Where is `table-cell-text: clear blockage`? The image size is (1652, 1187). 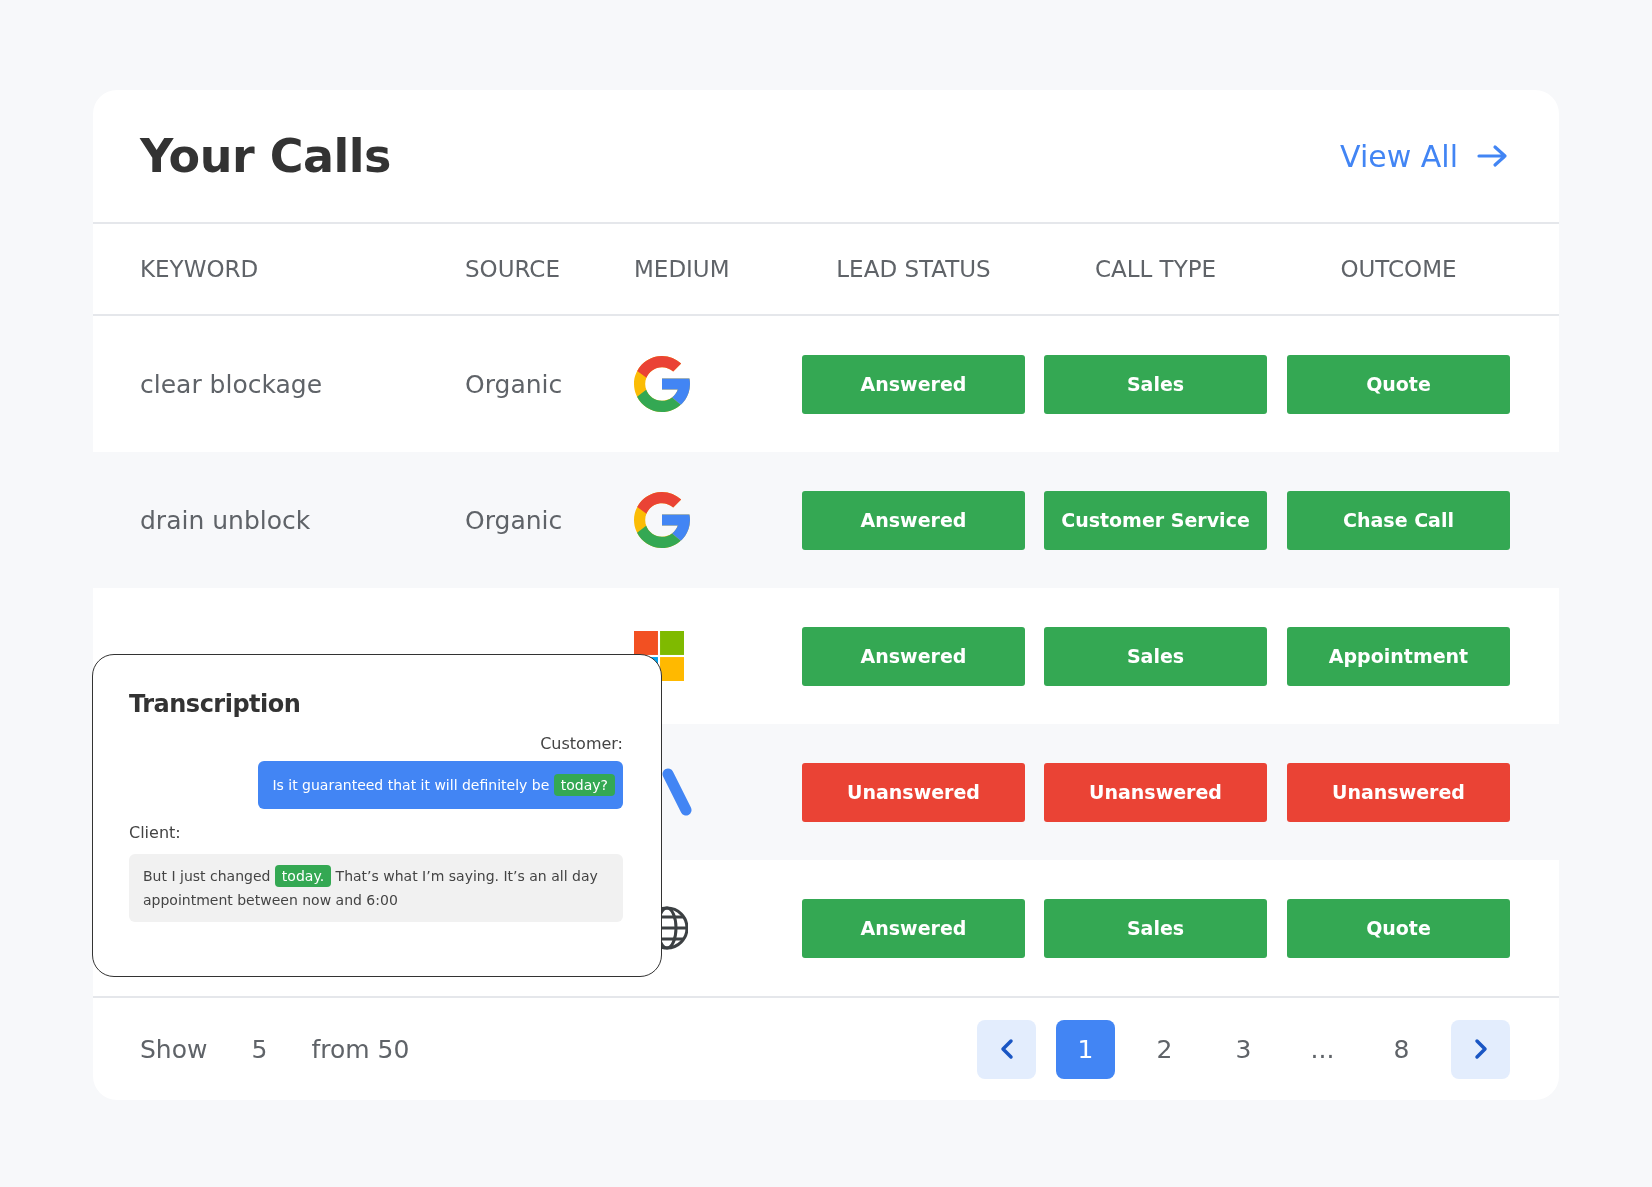 table-cell-text: clear blockage is located at coordinates (232, 384).